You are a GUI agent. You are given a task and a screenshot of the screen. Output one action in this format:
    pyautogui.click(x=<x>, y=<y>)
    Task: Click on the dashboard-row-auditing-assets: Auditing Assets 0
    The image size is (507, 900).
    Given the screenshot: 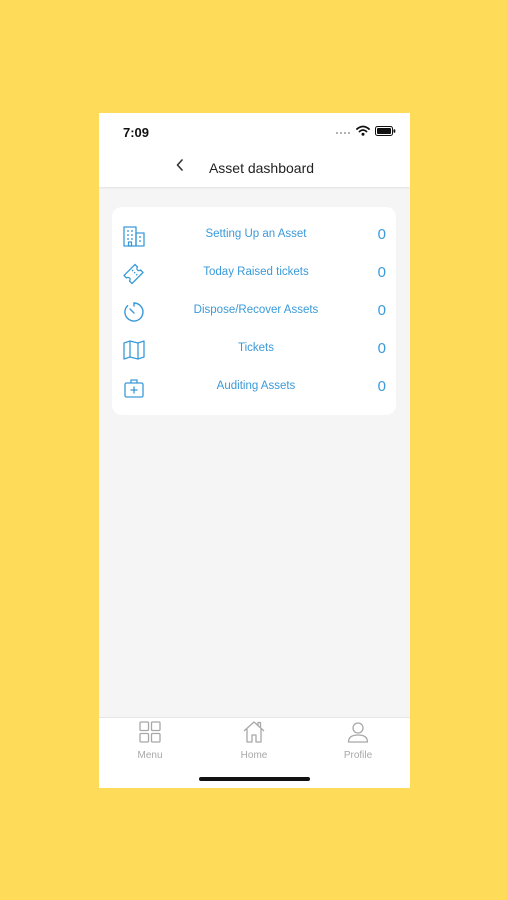 What is the action you would take?
    pyautogui.click(x=254, y=388)
    